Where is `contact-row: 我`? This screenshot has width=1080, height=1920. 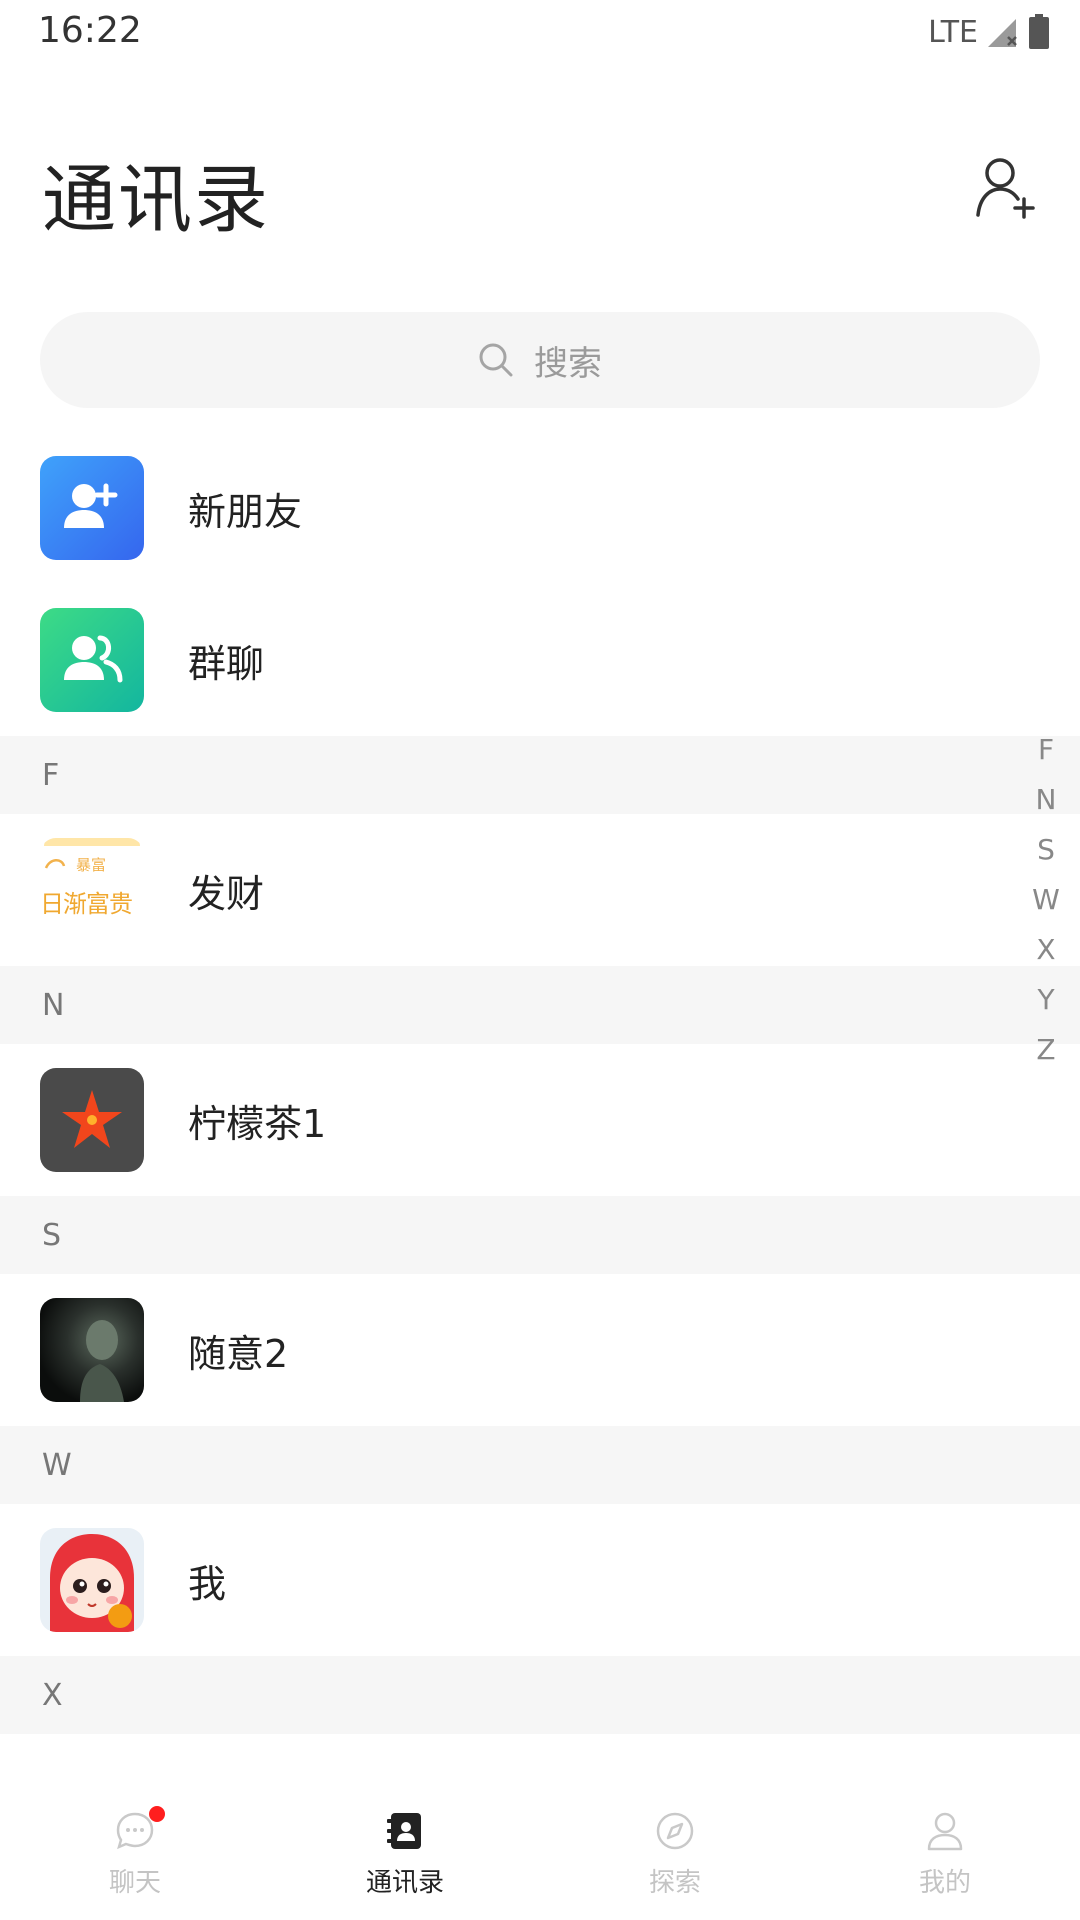 contact-row: 我 is located at coordinates (540, 1580).